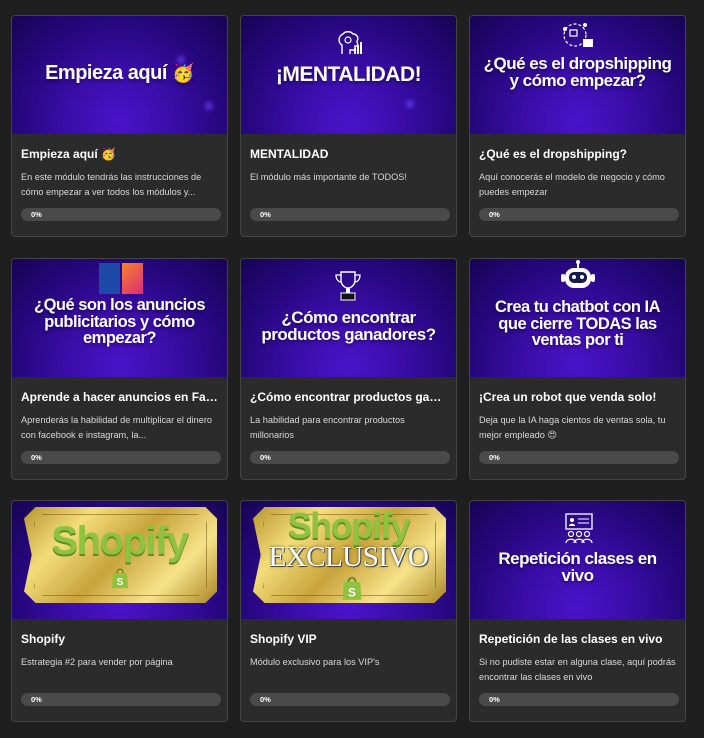 Image resolution: width=704 pixels, height=738 pixels. I want to click on module-description: El módulo más importante de TODOS!, so click(328, 177).